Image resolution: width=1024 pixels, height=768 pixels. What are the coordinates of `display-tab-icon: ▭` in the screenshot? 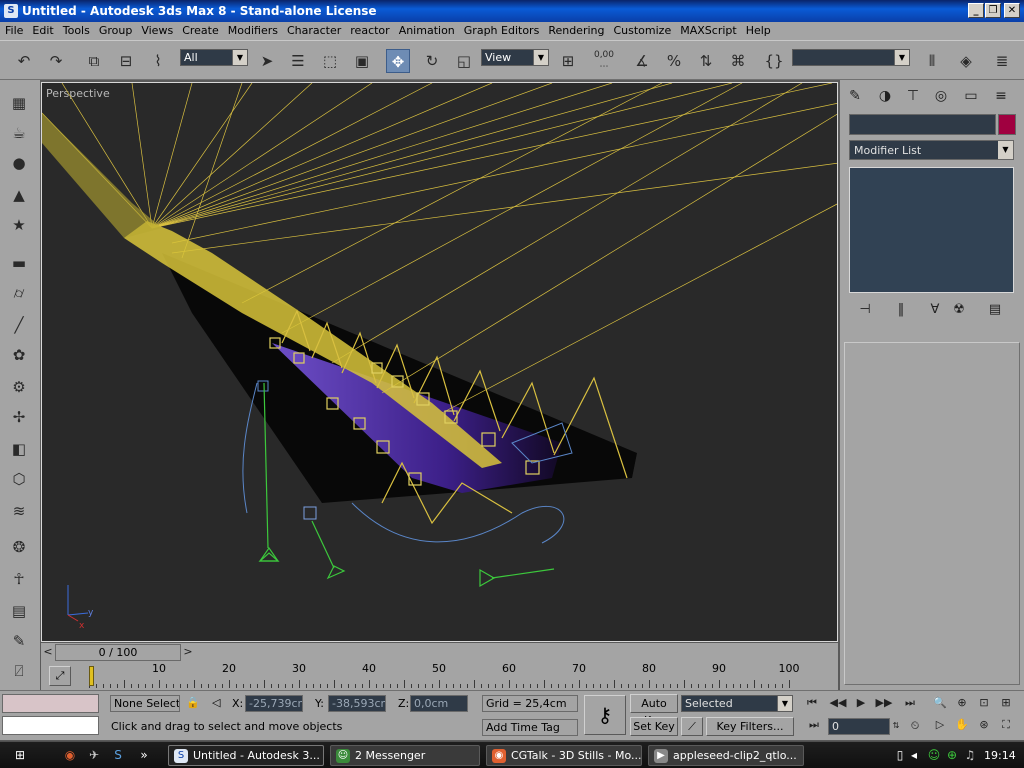 It's located at (971, 96).